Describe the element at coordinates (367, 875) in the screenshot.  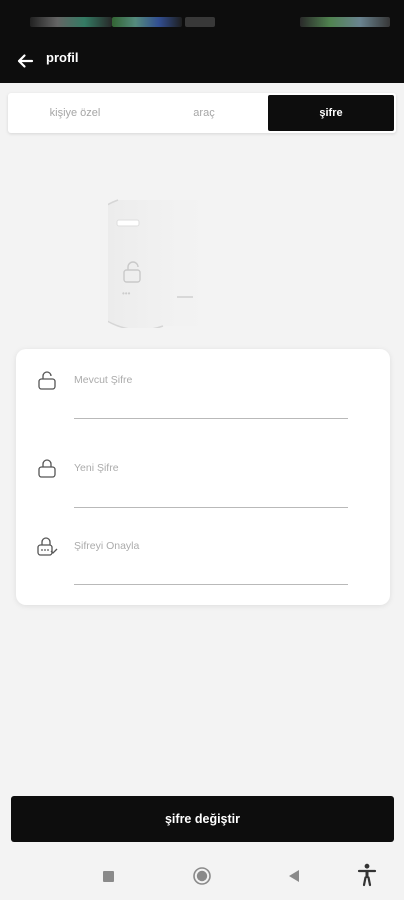
I see `accessibility-icon` at that location.